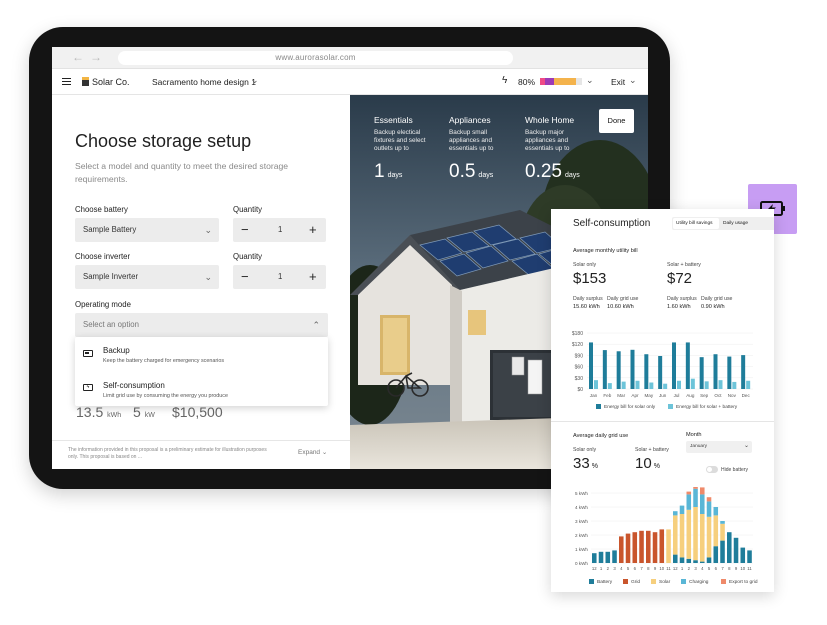 The width and height of the screenshot is (827, 625). I want to click on expand-button: Expand ⌄, so click(312, 452).